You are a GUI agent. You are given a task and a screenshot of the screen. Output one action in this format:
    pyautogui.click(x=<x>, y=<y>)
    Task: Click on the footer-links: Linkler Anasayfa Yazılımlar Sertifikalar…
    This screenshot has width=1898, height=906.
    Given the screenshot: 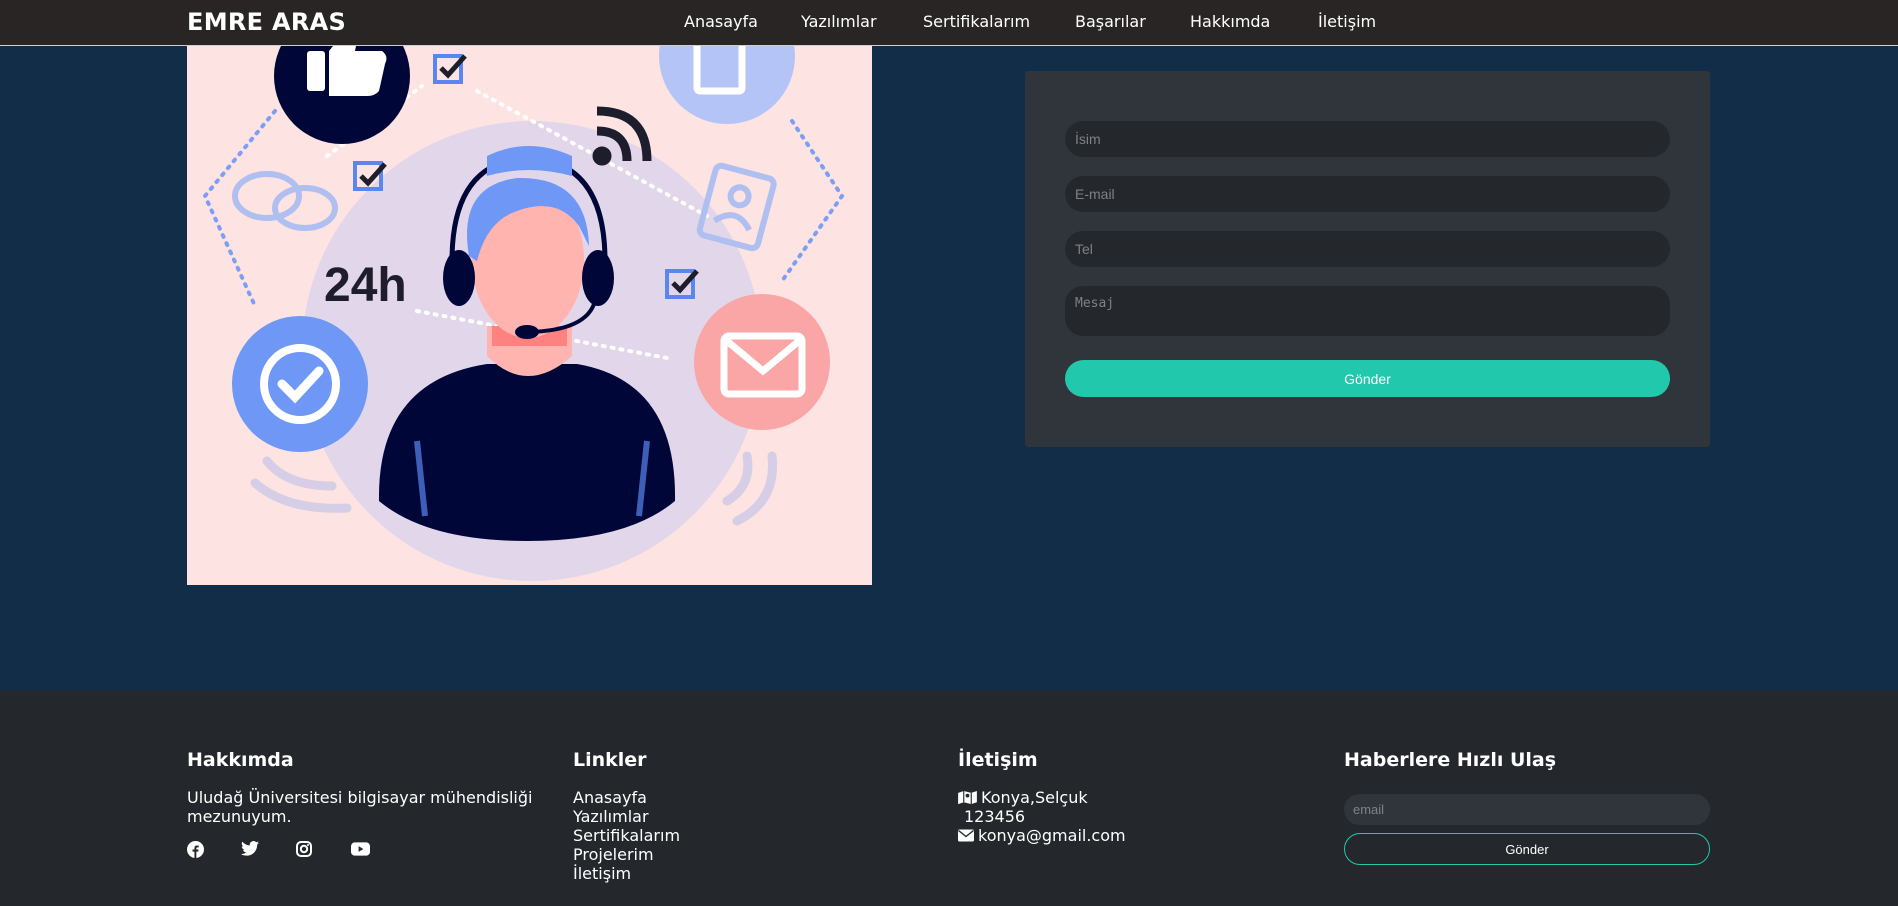 What is the action you would take?
    pyautogui.click(x=723, y=816)
    